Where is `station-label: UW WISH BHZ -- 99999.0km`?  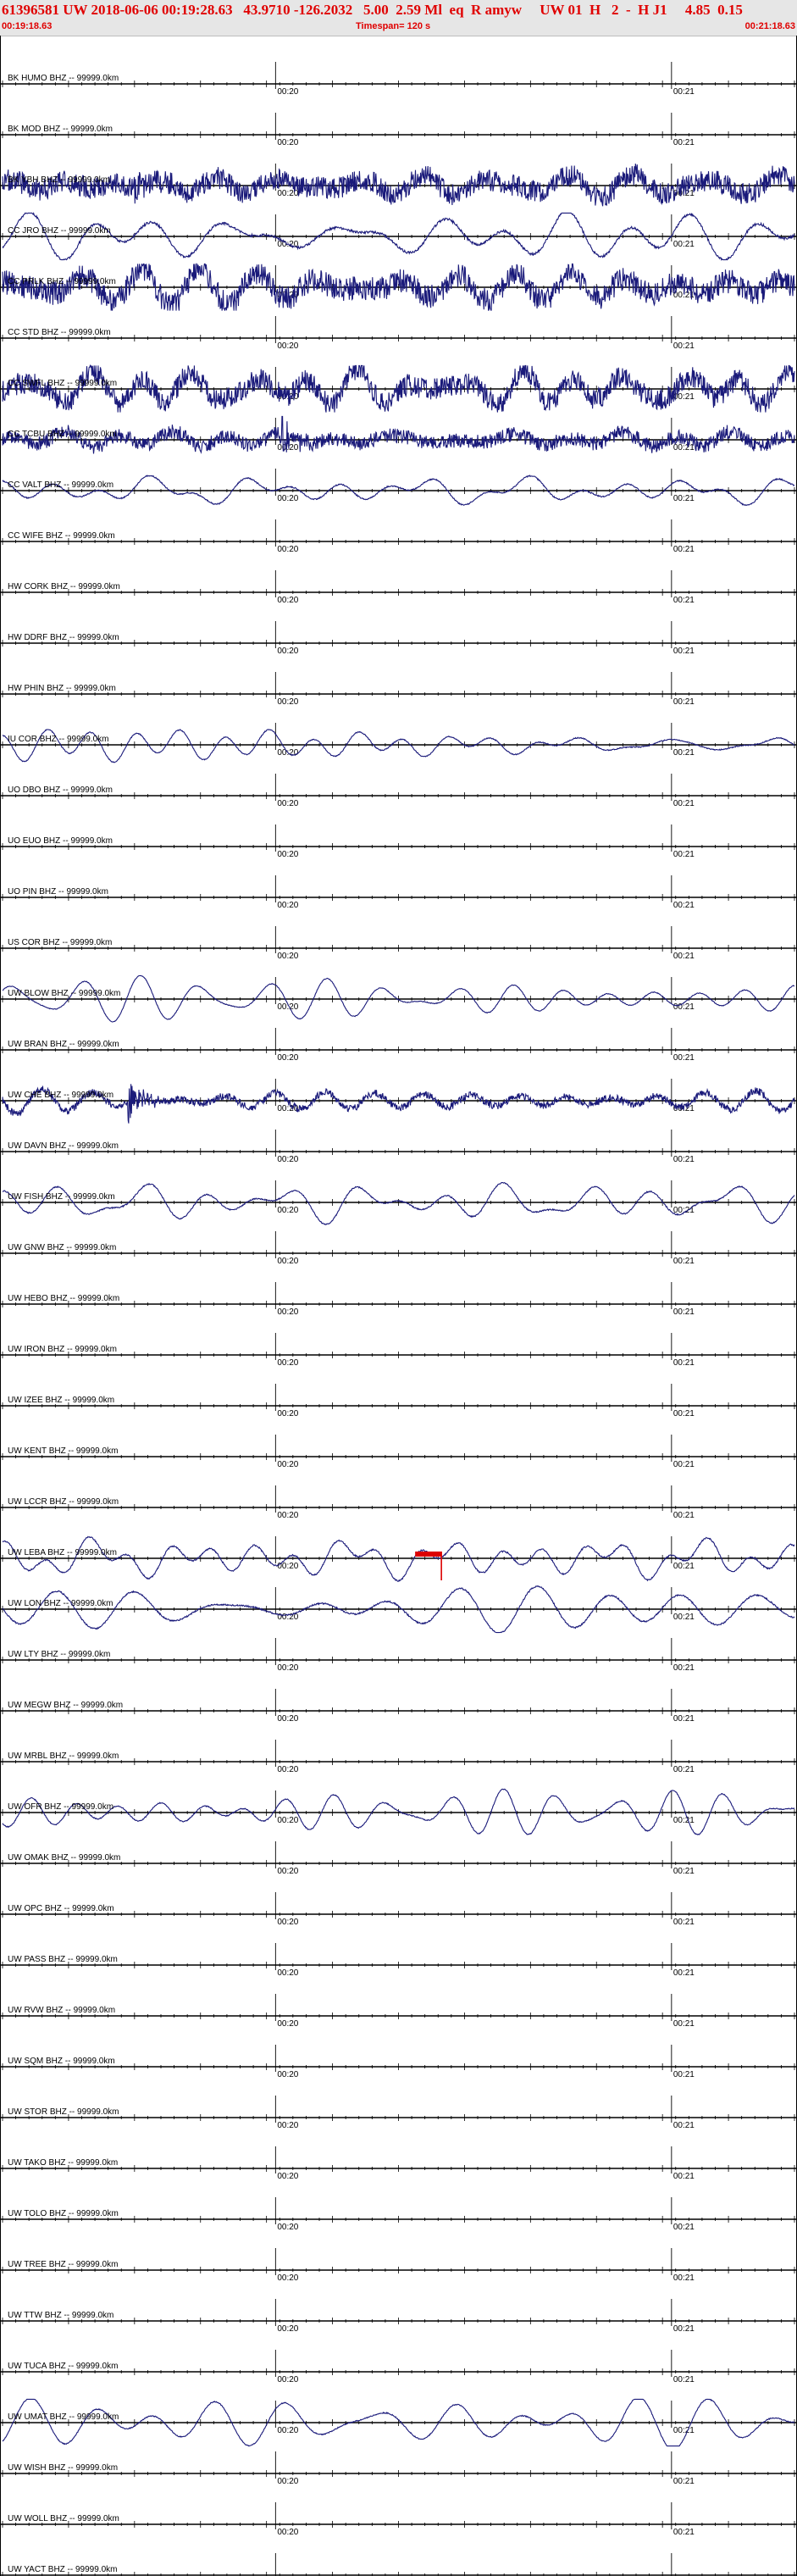
station-label: UW WISH BHZ -- 99999.0km is located at coordinates (63, 2468).